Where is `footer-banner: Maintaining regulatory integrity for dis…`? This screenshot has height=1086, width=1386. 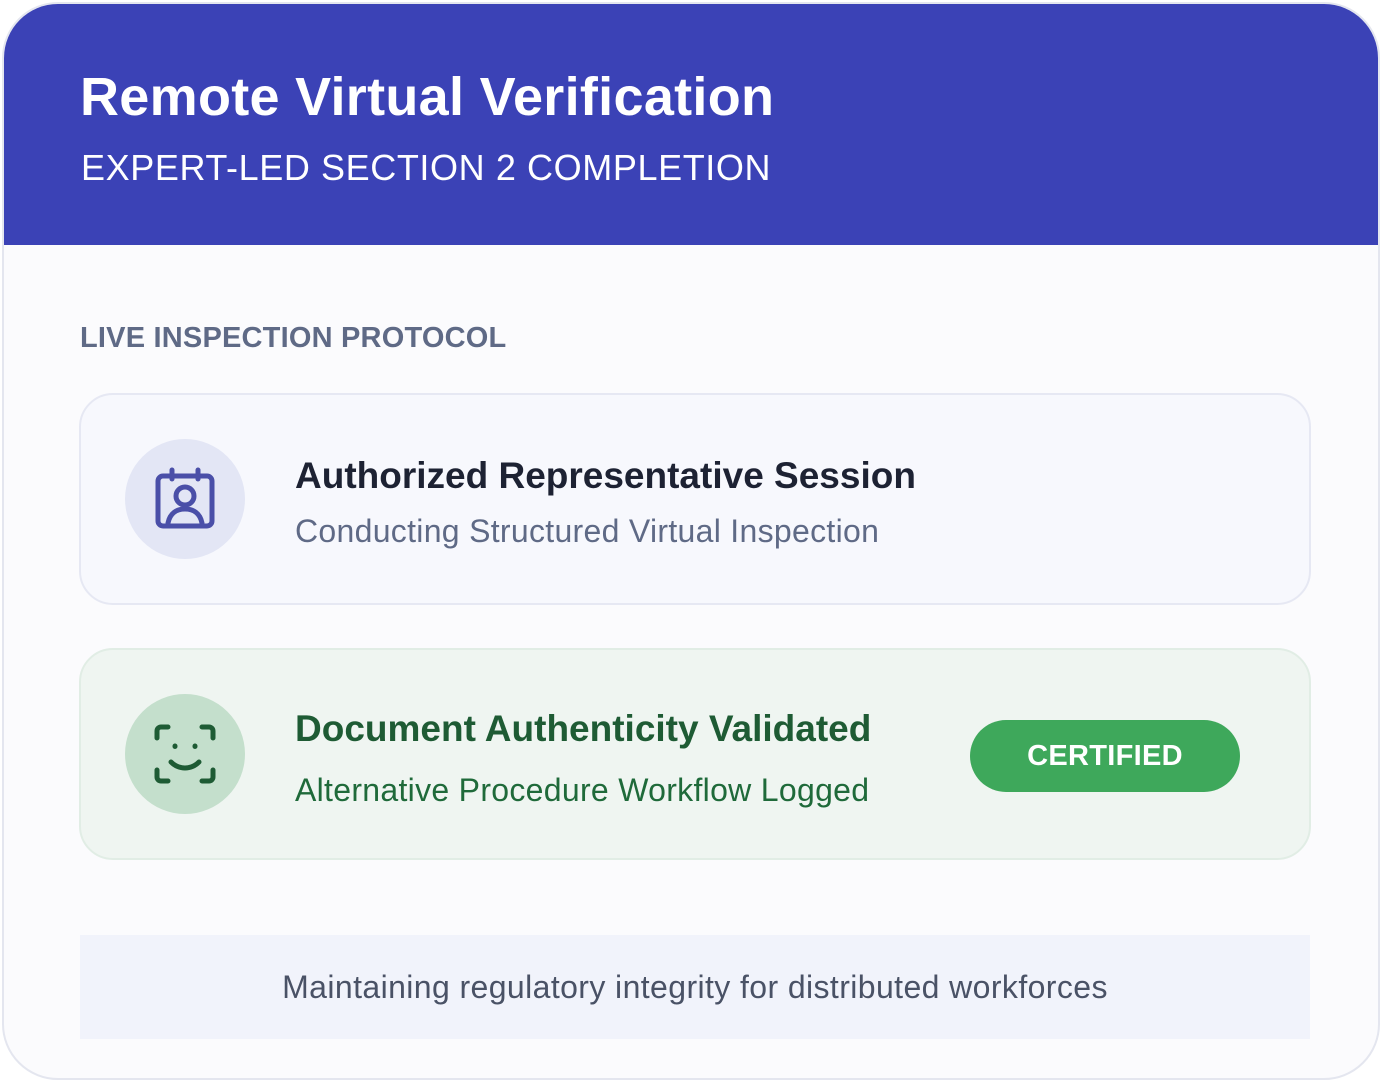
footer-banner: Maintaining regulatory integrity for dis… is located at coordinates (695, 987).